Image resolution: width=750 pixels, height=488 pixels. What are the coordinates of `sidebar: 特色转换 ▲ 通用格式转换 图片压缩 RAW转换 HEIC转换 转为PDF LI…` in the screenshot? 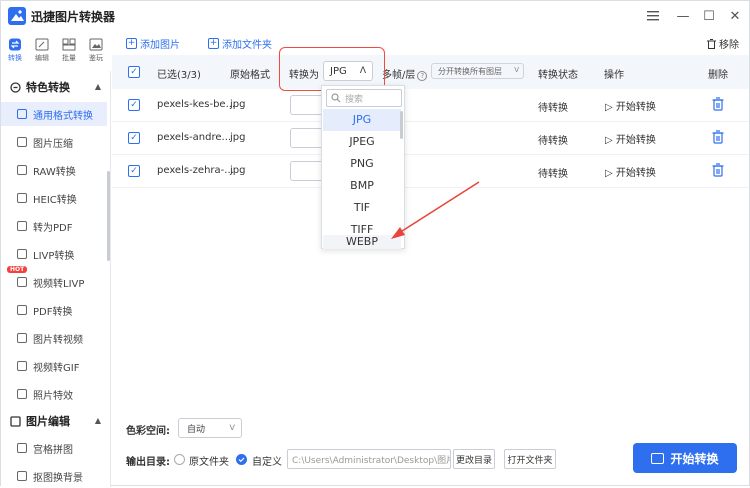 It's located at (56, 279).